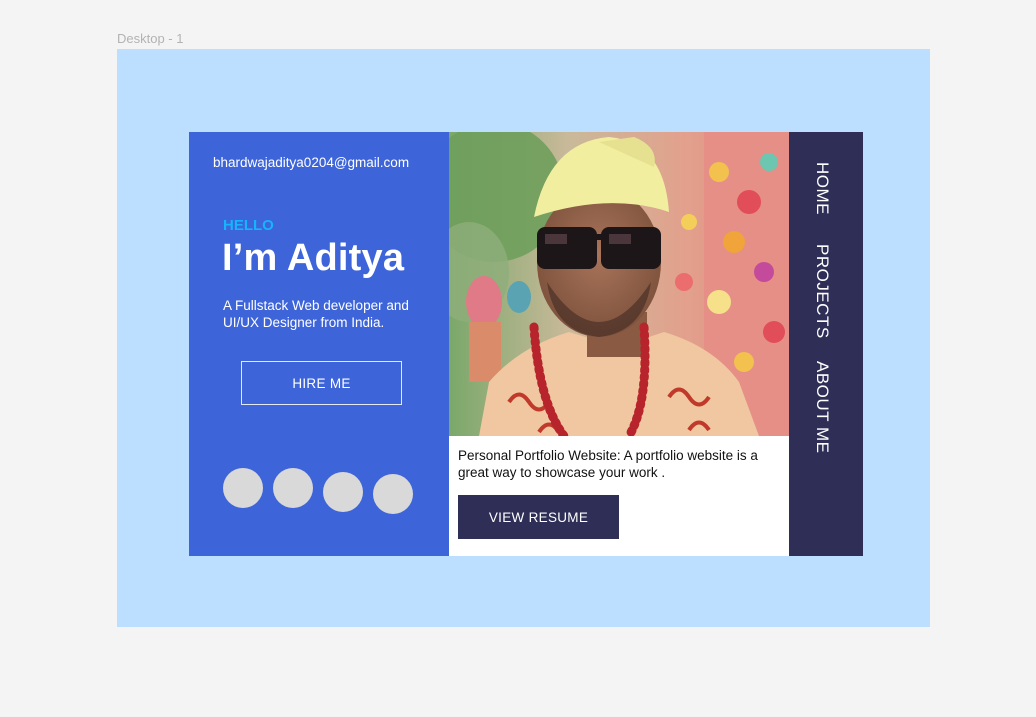 The width and height of the screenshot is (1036, 717). I want to click on email-link: bhardwajaditya0204@gmail.com, so click(311, 162).